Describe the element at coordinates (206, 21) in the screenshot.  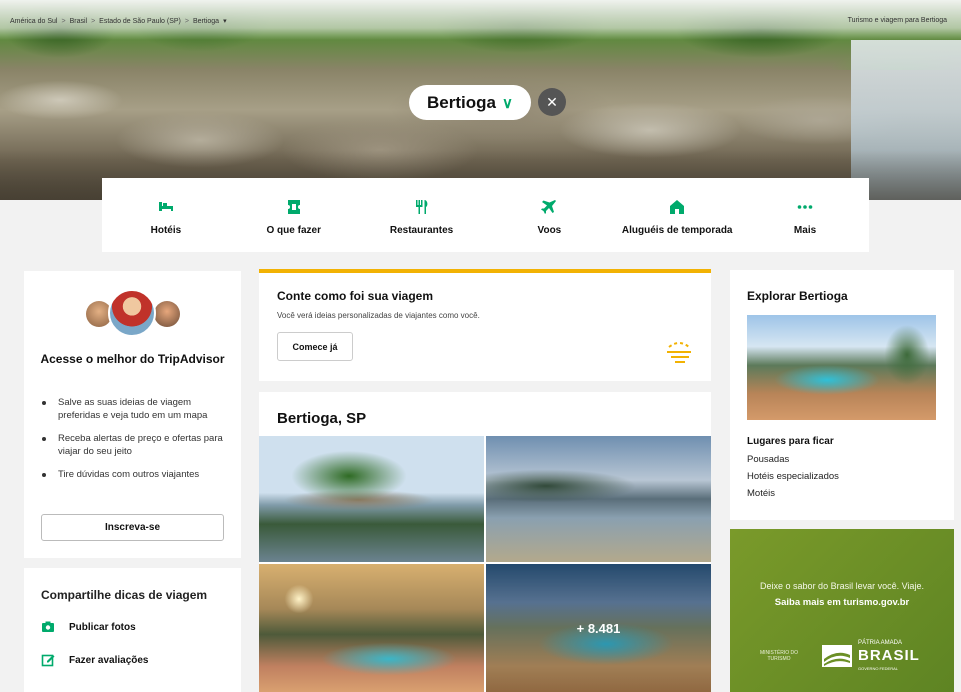
I see `breadcrumb-current: Bertioga` at that location.